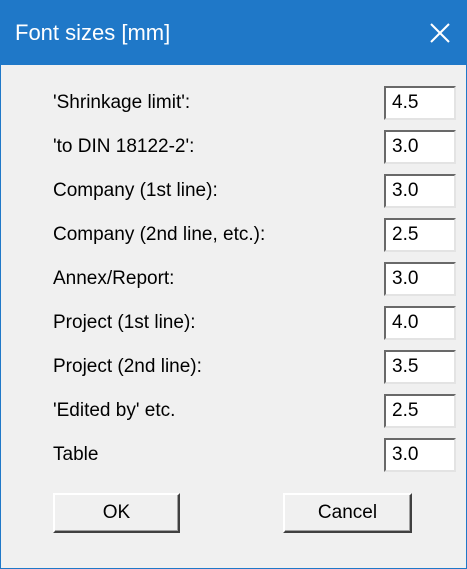 This screenshot has height=569, width=467. Describe the element at coordinates (420, 103) in the screenshot. I see `input-shrinkage-limit` at that location.